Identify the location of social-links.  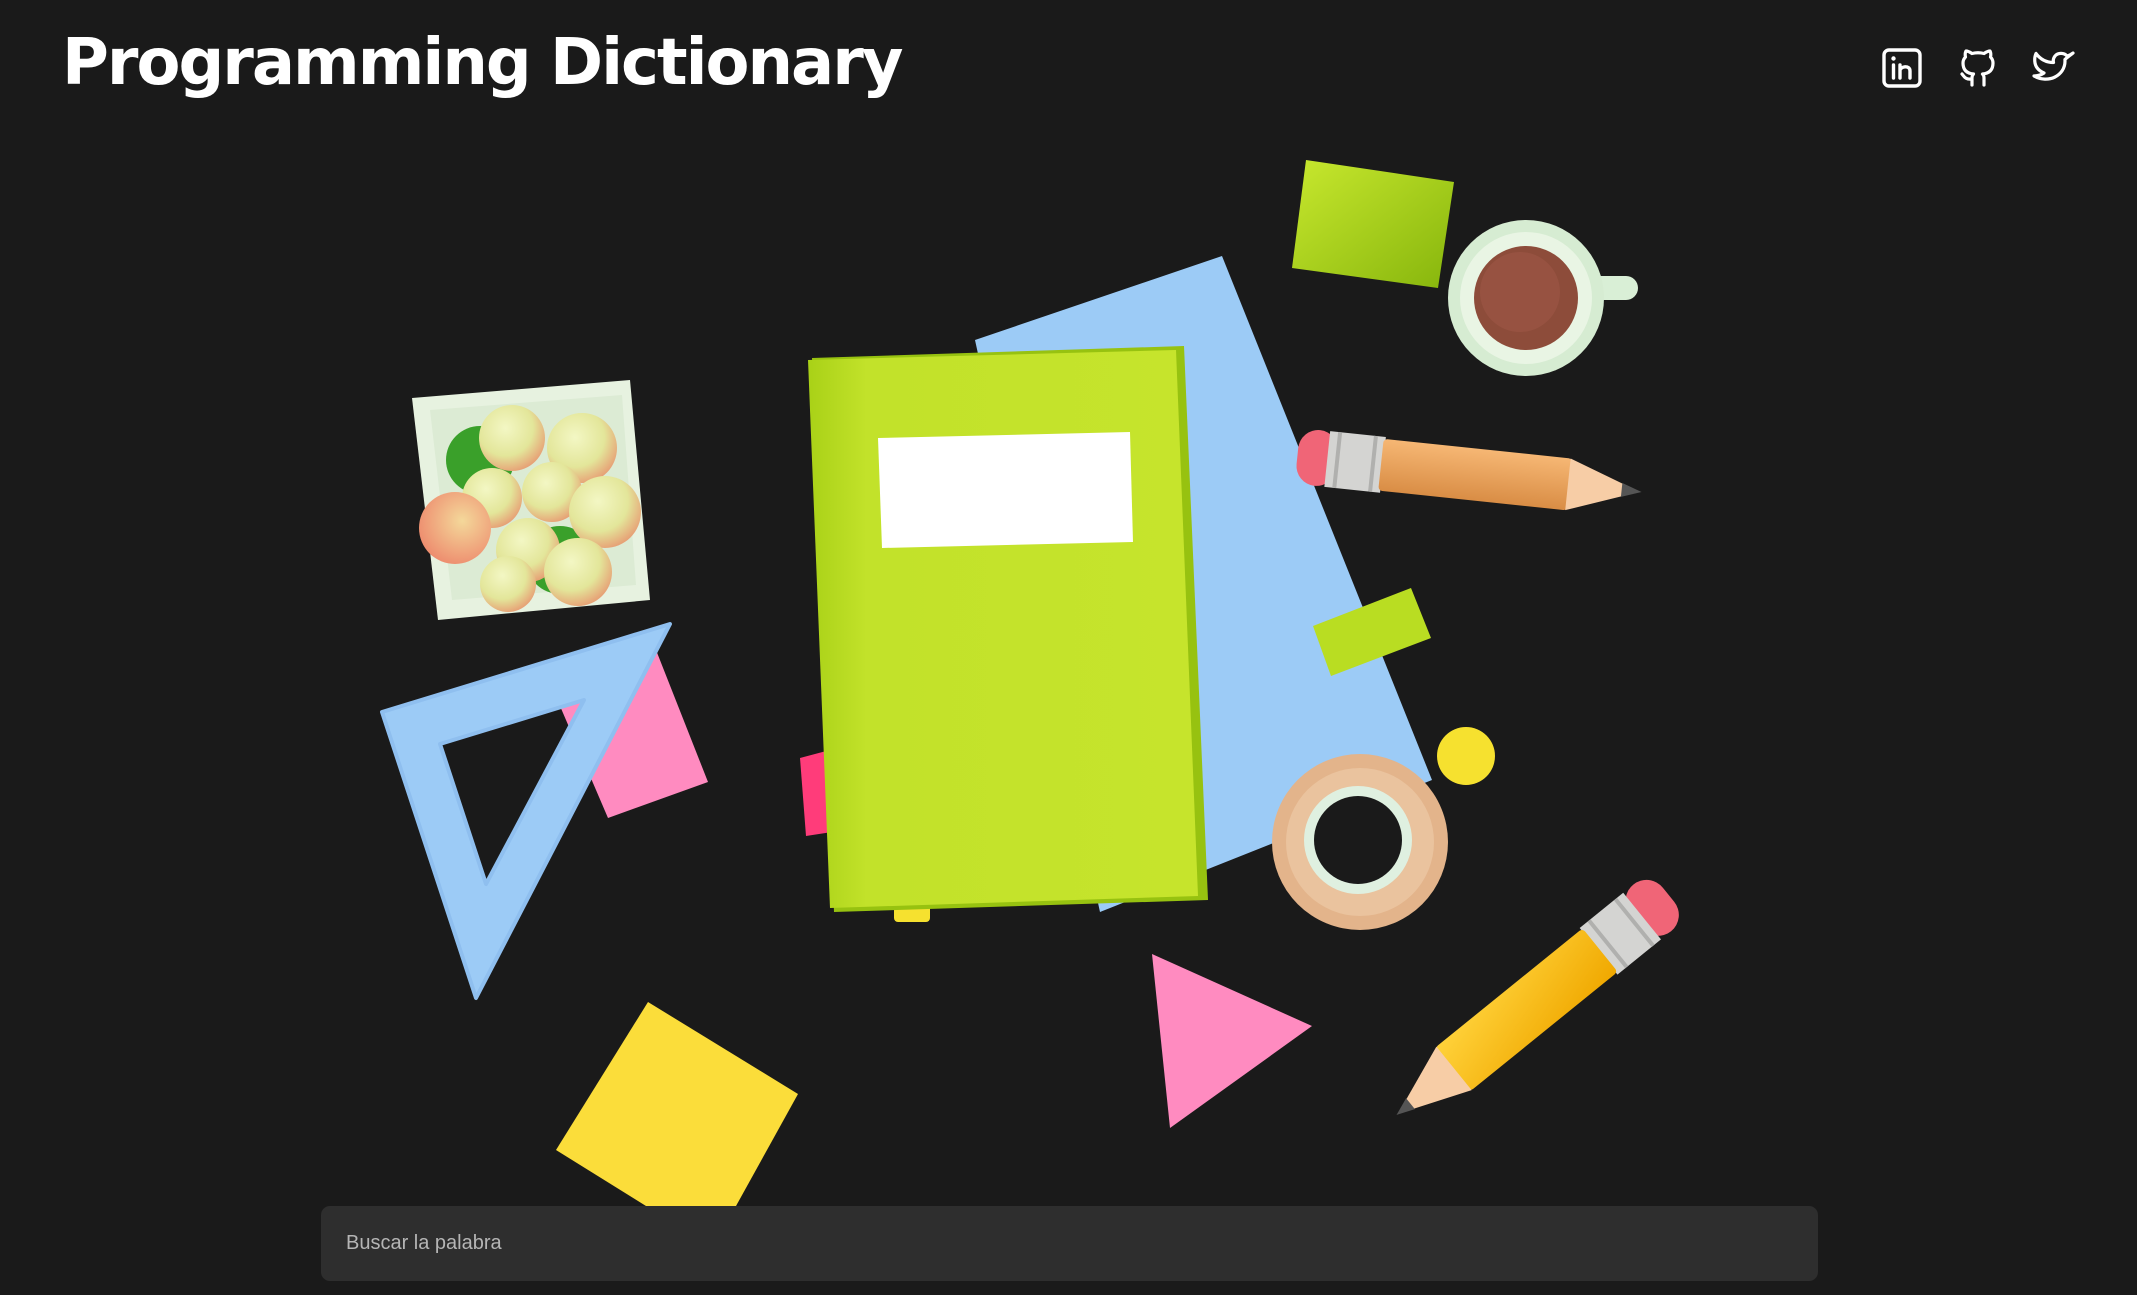
(1978, 68).